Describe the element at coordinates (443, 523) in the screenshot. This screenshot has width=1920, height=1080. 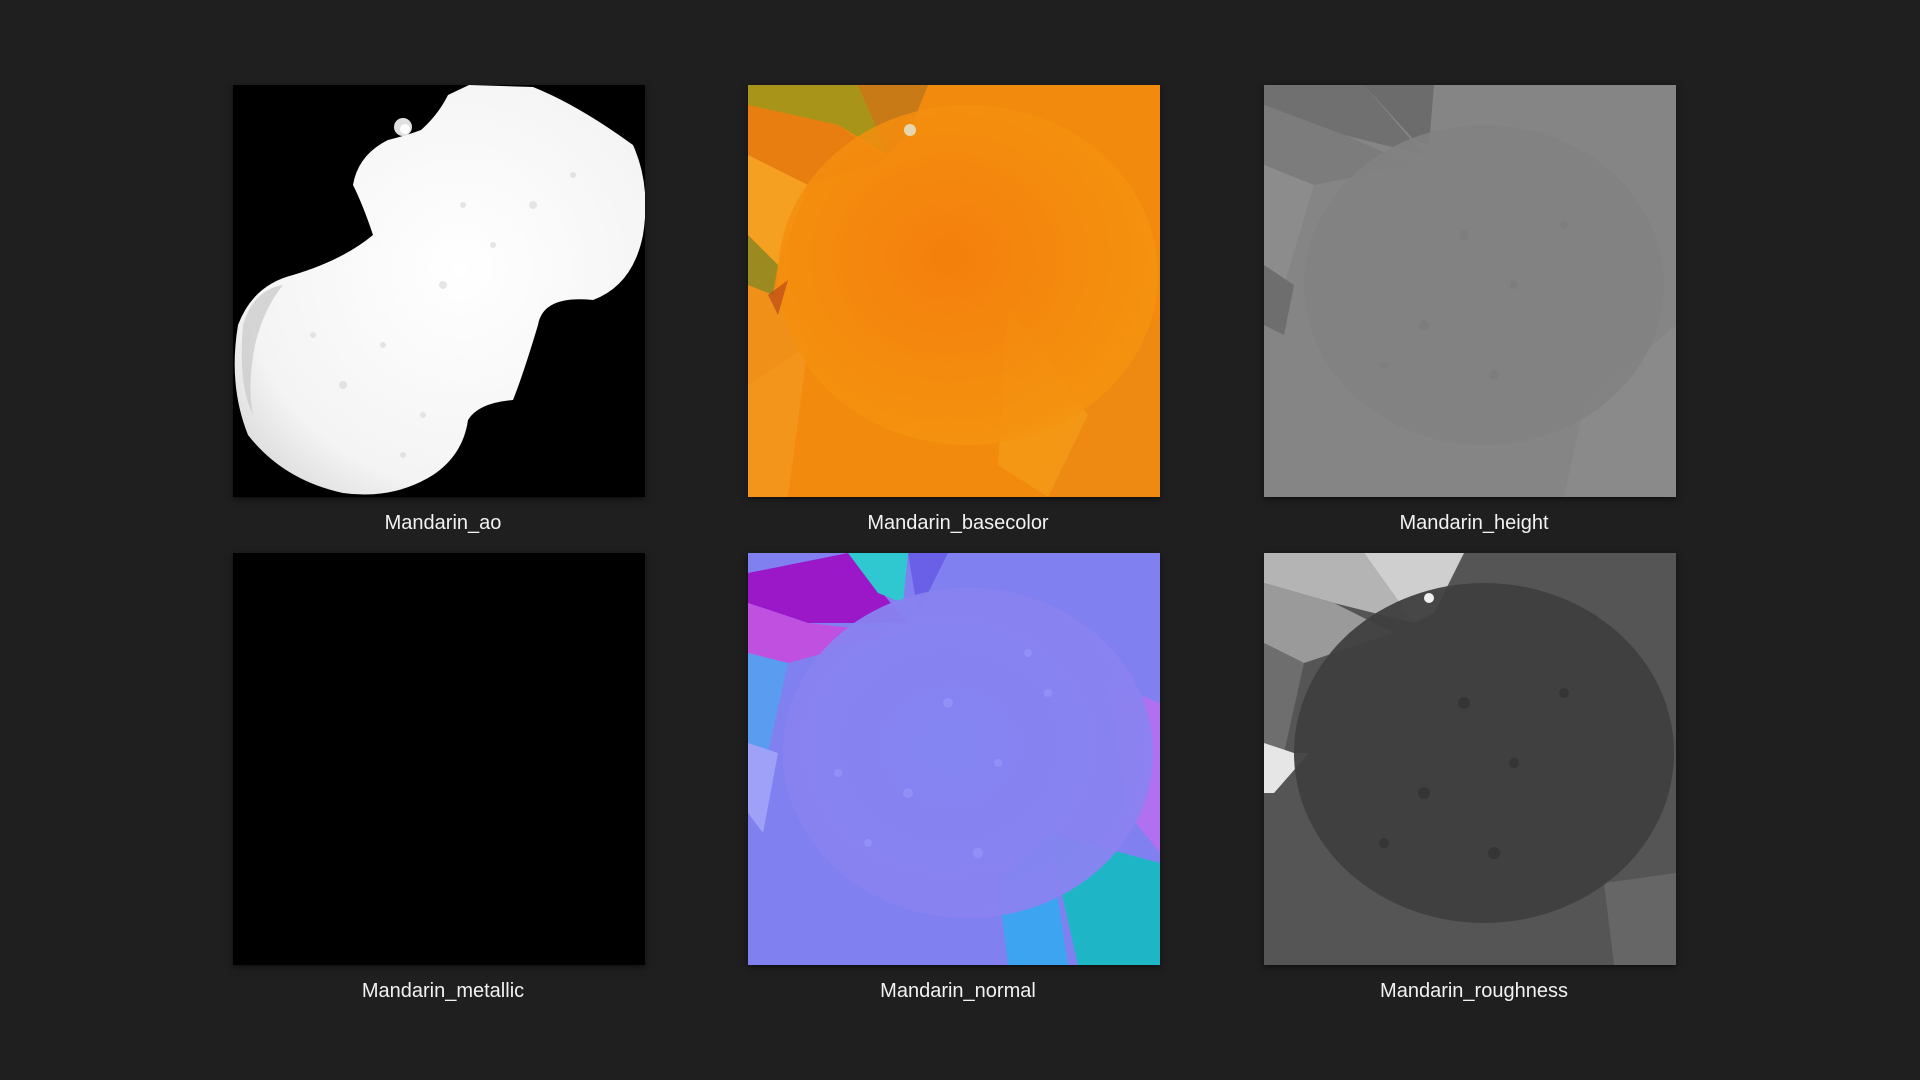
I see `file-name-label: Mandarin_ao` at that location.